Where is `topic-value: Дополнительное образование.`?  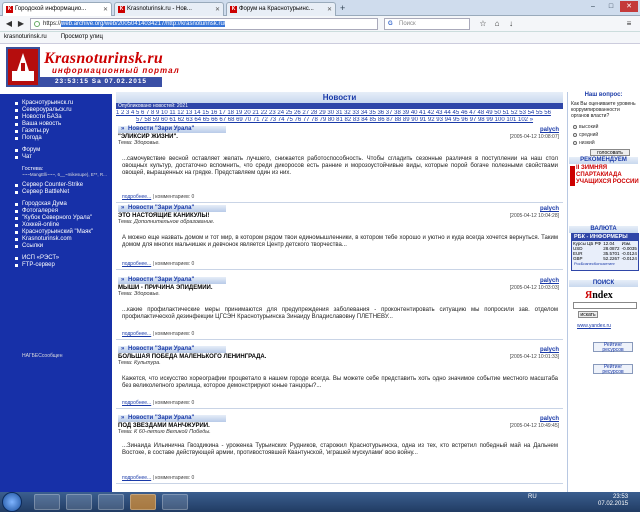
topic-value: Дополнительное образование. is located at coordinates (174, 222).